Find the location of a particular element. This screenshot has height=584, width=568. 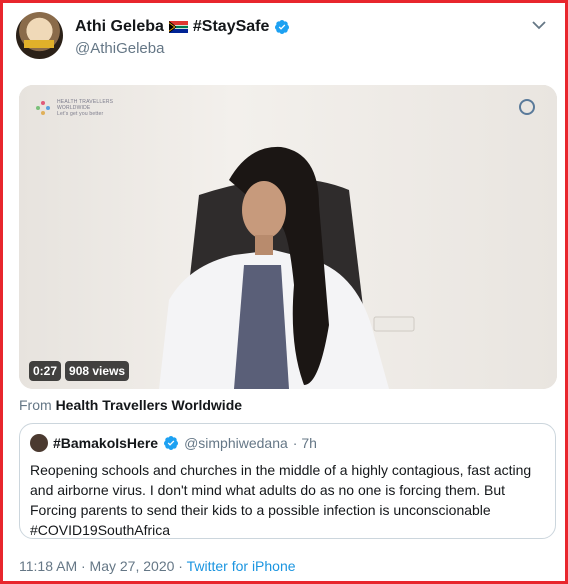

quoted-time: · 7h is located at coordinates (304, 443).